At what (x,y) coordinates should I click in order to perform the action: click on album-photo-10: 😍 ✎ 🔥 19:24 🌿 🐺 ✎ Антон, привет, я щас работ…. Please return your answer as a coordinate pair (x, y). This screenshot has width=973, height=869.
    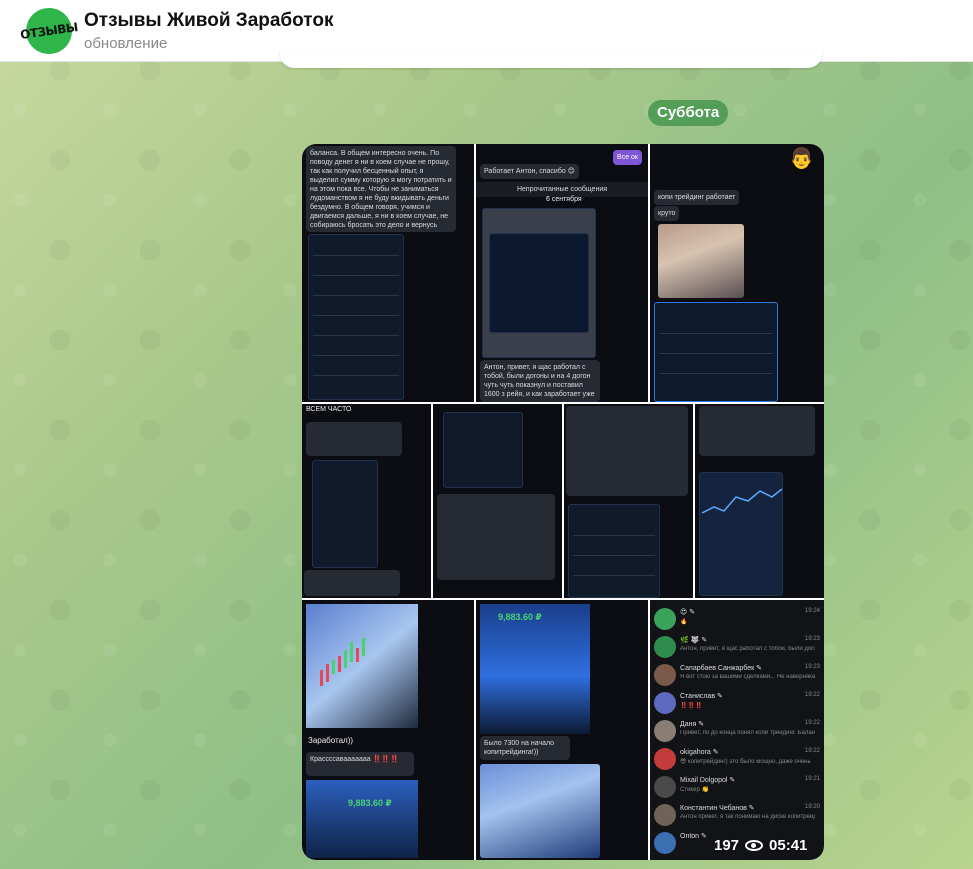
    Looking at the image, I should click on (737, 730).